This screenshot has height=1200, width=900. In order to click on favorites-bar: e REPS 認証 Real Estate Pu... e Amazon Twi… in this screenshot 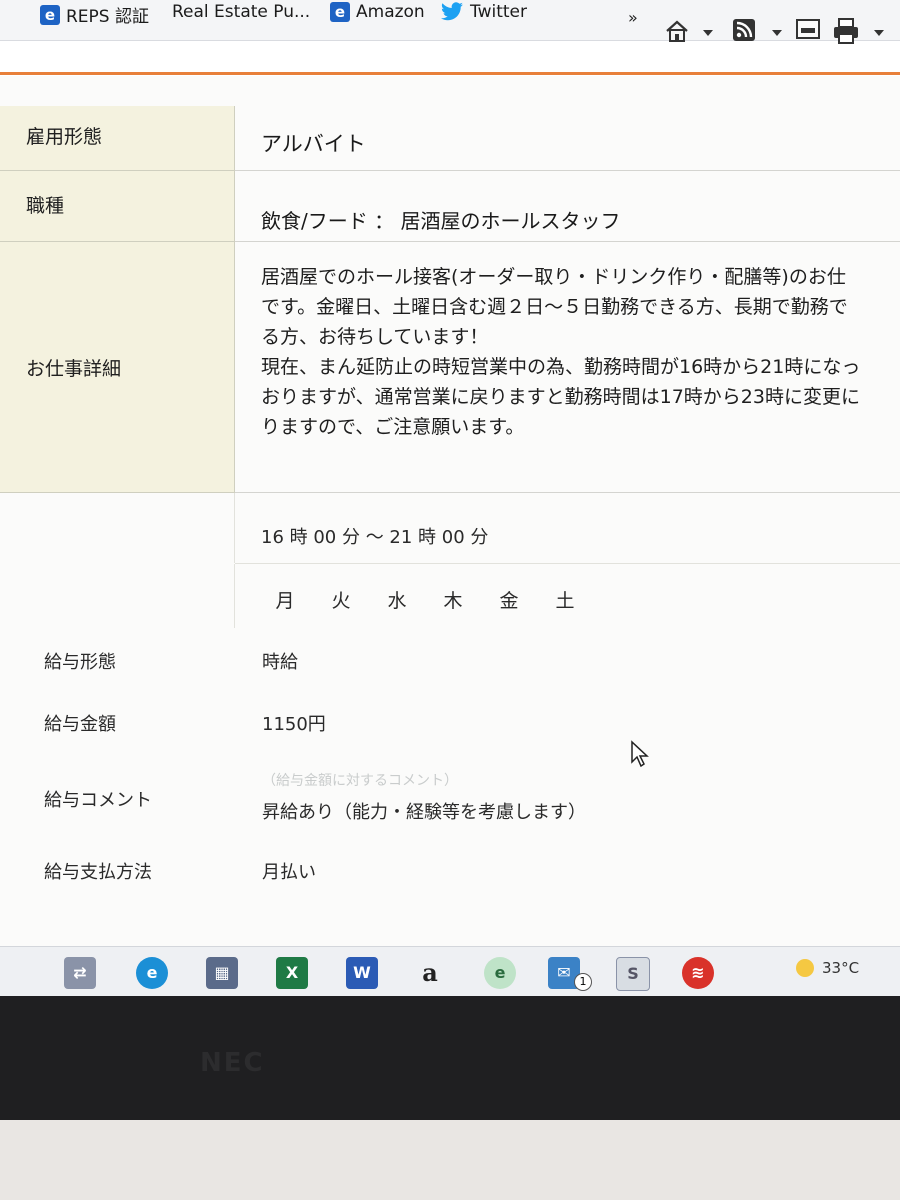, I will do `click(450, 22)`.